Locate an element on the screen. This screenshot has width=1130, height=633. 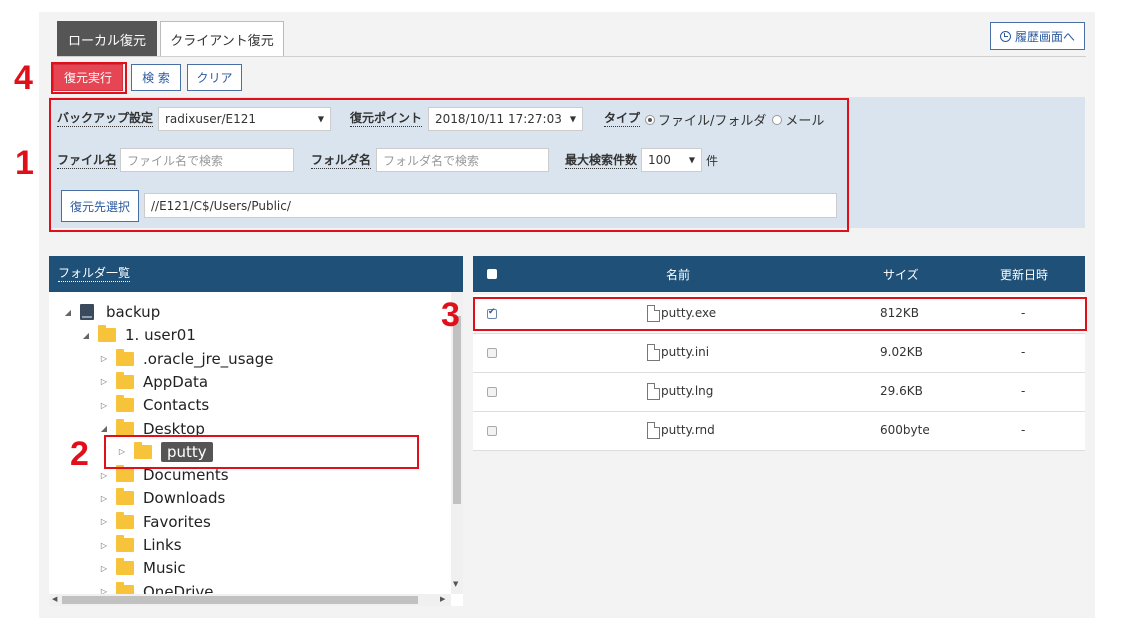
folder-list-title: フォルダ一覧 is located at coordinates (94, 274).